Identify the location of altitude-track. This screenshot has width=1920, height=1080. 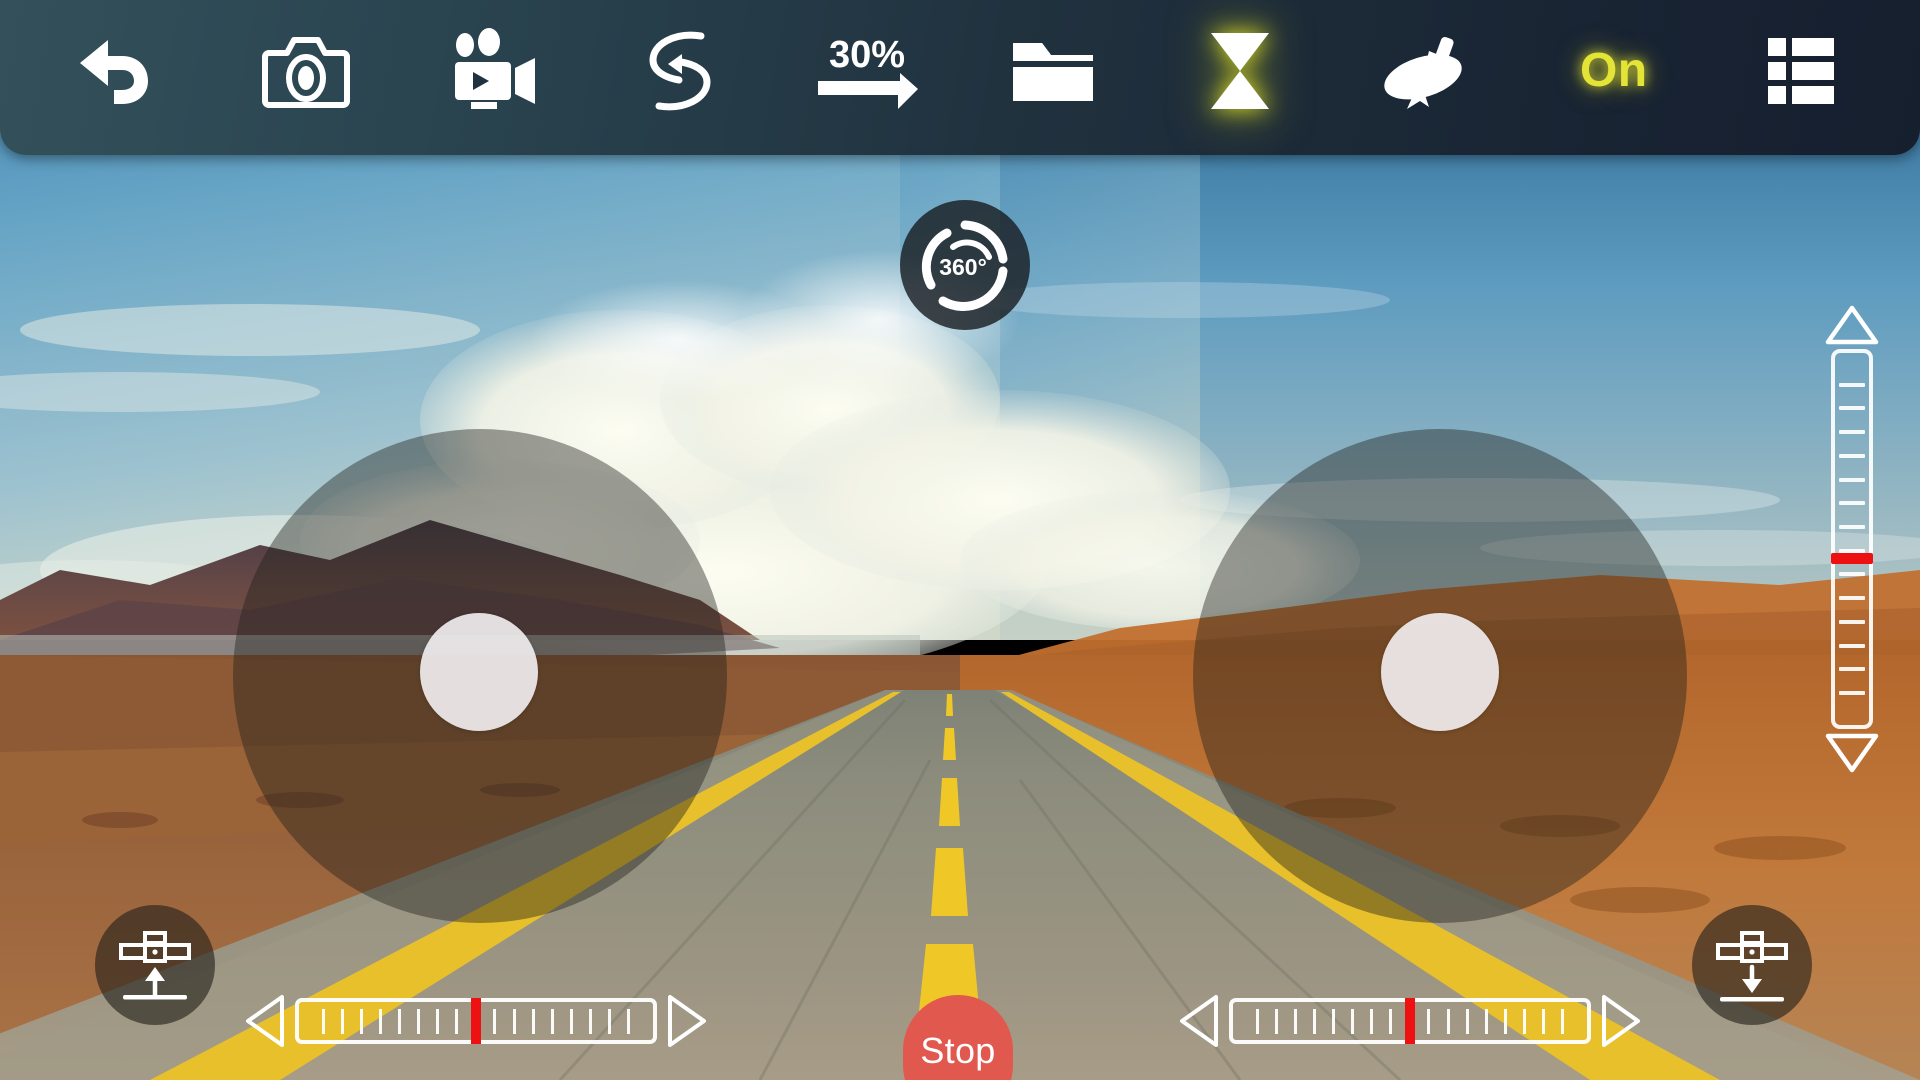
(1852, 539).